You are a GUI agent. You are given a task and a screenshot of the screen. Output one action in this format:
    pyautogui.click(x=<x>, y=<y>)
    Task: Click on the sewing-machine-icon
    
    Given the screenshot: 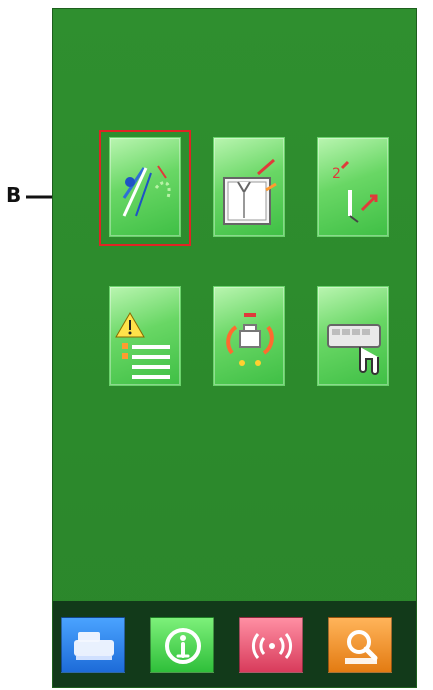 What is the action you would take?
    pyautogui.click(x=94, y=646)
    